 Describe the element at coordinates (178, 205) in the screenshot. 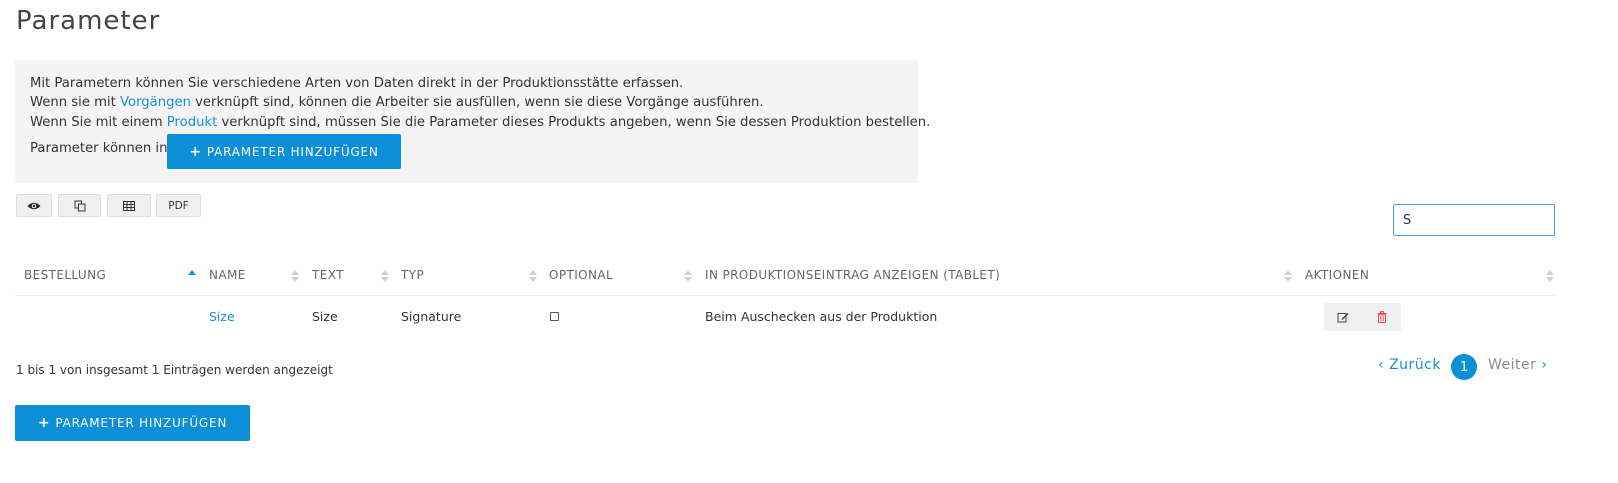

I see `pdf-export-button: PDF` at that location.